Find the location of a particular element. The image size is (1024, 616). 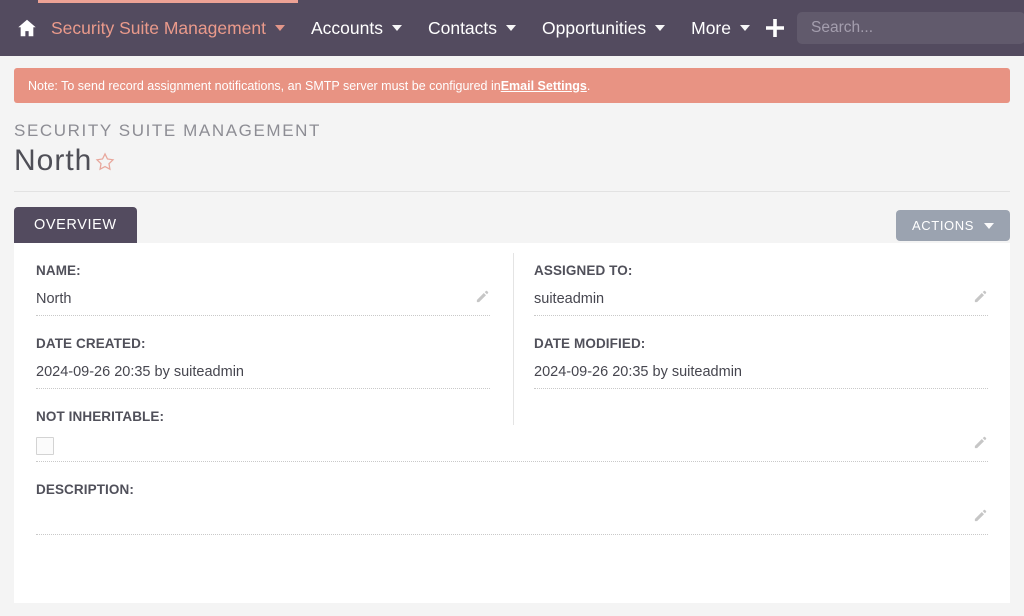

field-value: North is located at coordinates (54, 299).